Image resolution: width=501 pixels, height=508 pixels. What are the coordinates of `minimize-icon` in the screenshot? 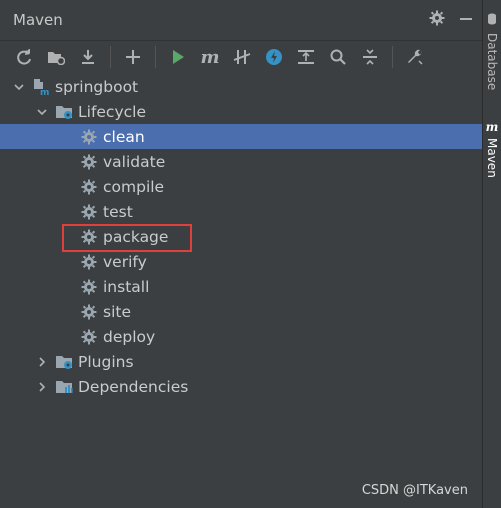 It's located at (466, 20).